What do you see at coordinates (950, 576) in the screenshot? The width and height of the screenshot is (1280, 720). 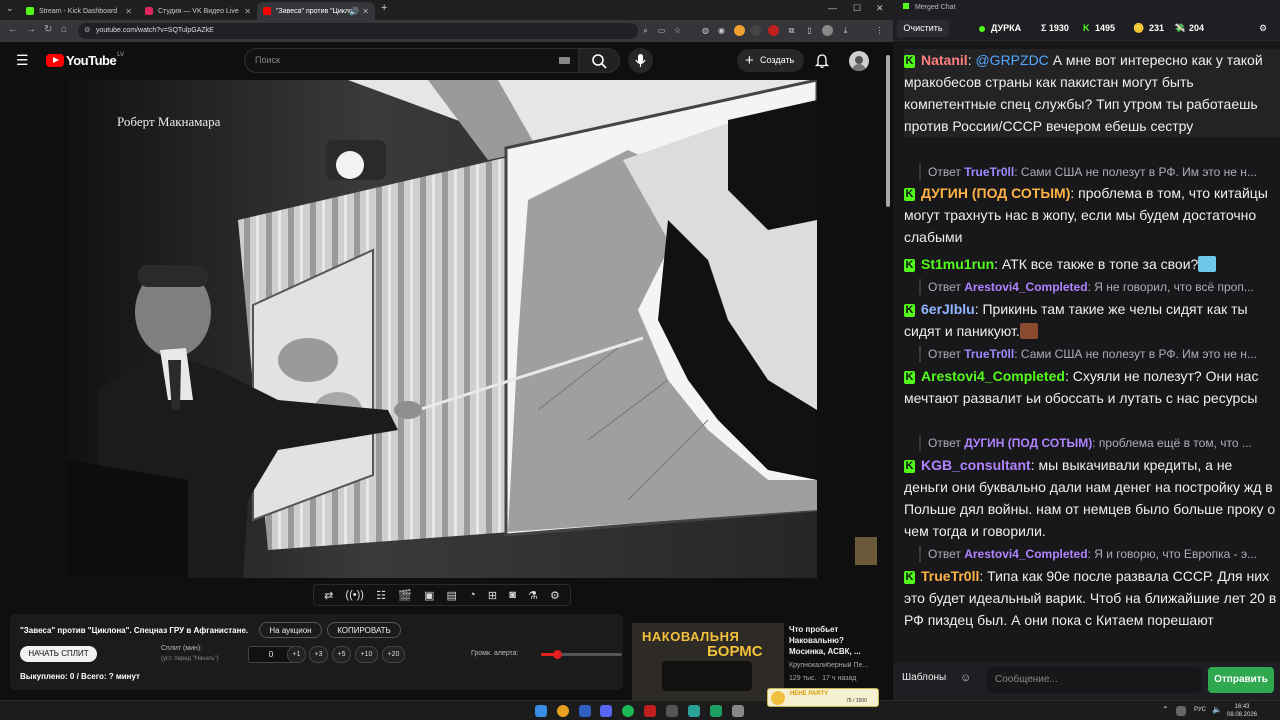 I see `chat-username: TrueTr0ll` at bounding box center [950, 576].